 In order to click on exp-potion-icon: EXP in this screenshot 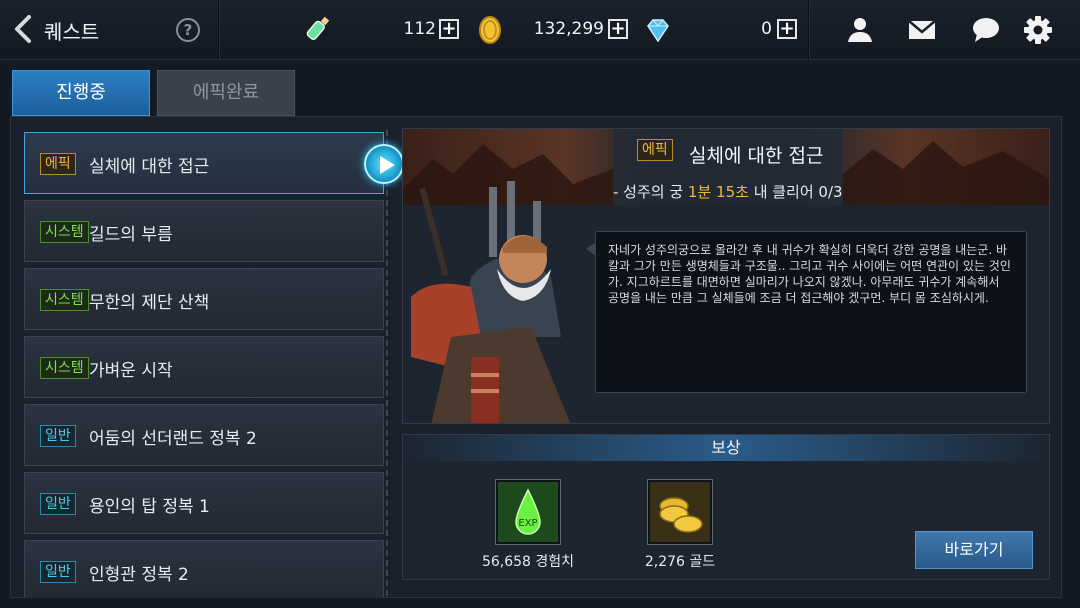, I will do `click(528, 512)`.